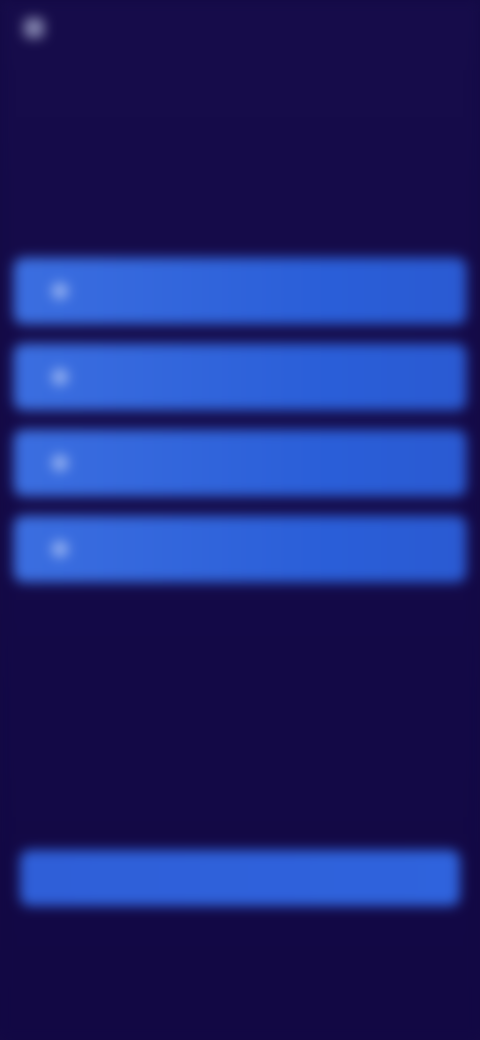  What do you see at coordinates (234, 199) in the screenshot?
I see `page-subtitle` at bounding box center [234, 199].